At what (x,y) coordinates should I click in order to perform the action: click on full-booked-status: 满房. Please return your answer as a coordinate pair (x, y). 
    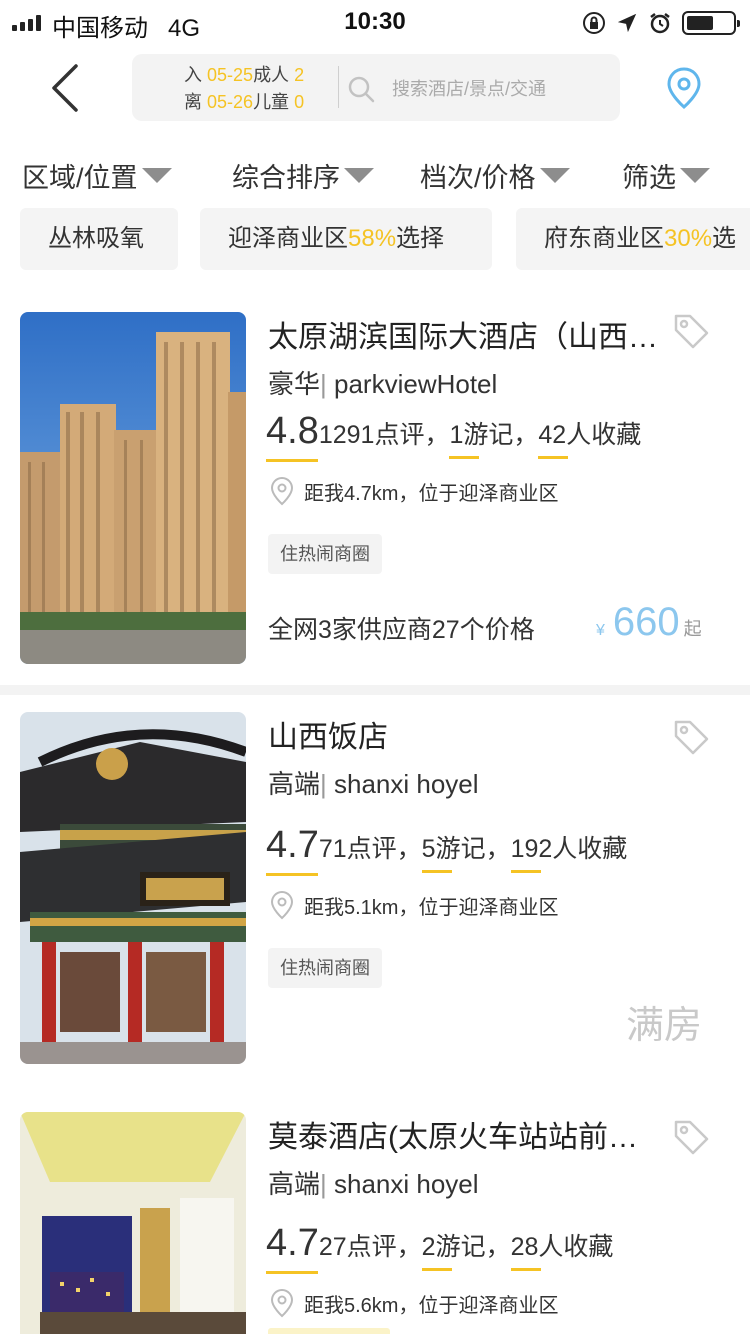
    Looking at the image, I should click on (664, 1026).